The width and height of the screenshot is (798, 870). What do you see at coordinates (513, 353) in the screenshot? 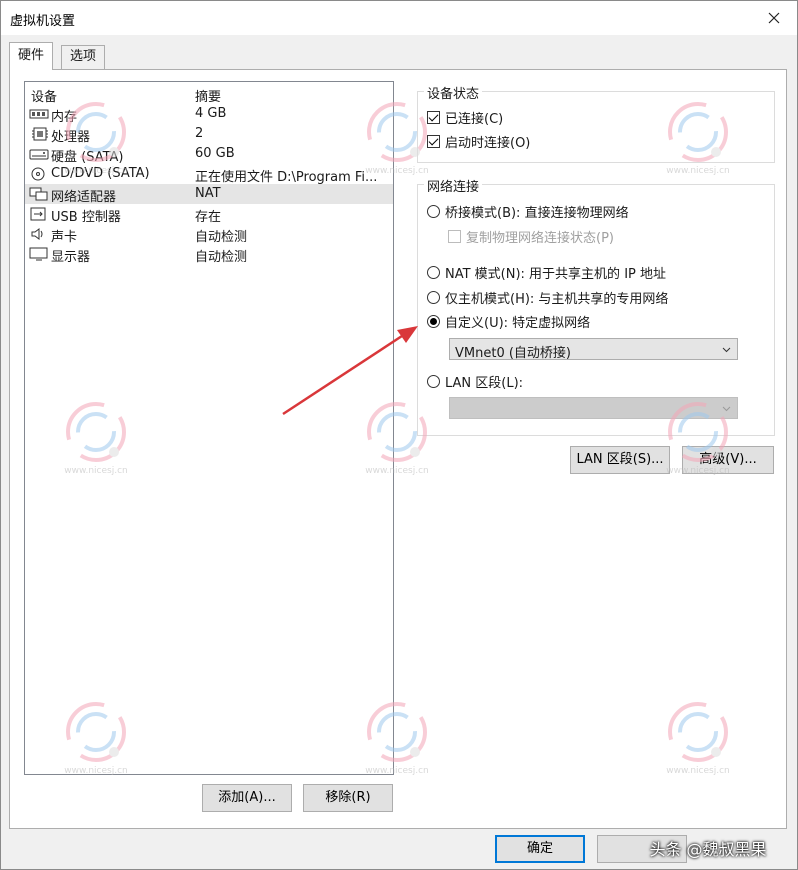
I see `custom-network-value: VMnet0 (自动桥接)` at bounding box center [513, 353].